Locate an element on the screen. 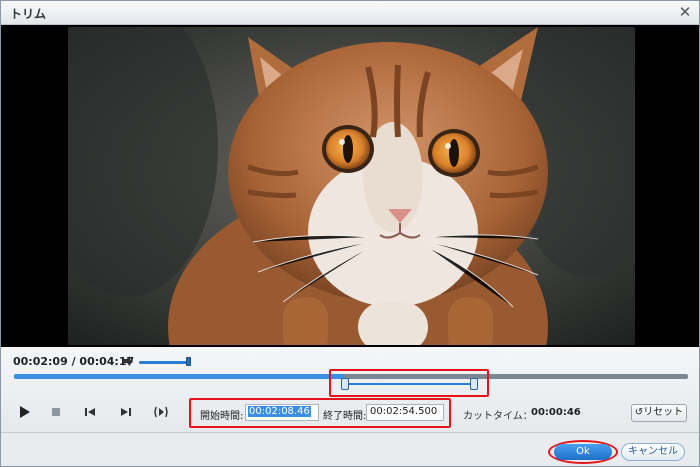  time-readout: 00:02:09 / 00:04:17 is located at coordinates (73, 361).